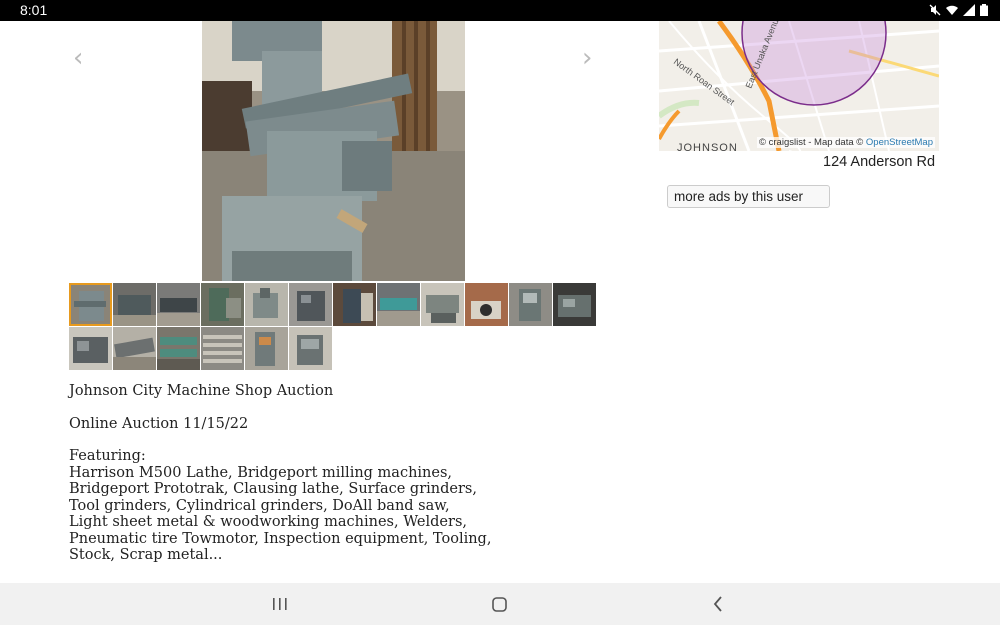  Describe the element at coordinates (812, 142) in the screenshot. I see `map-attribution-text: © craigslist - Map data ©` at that location.